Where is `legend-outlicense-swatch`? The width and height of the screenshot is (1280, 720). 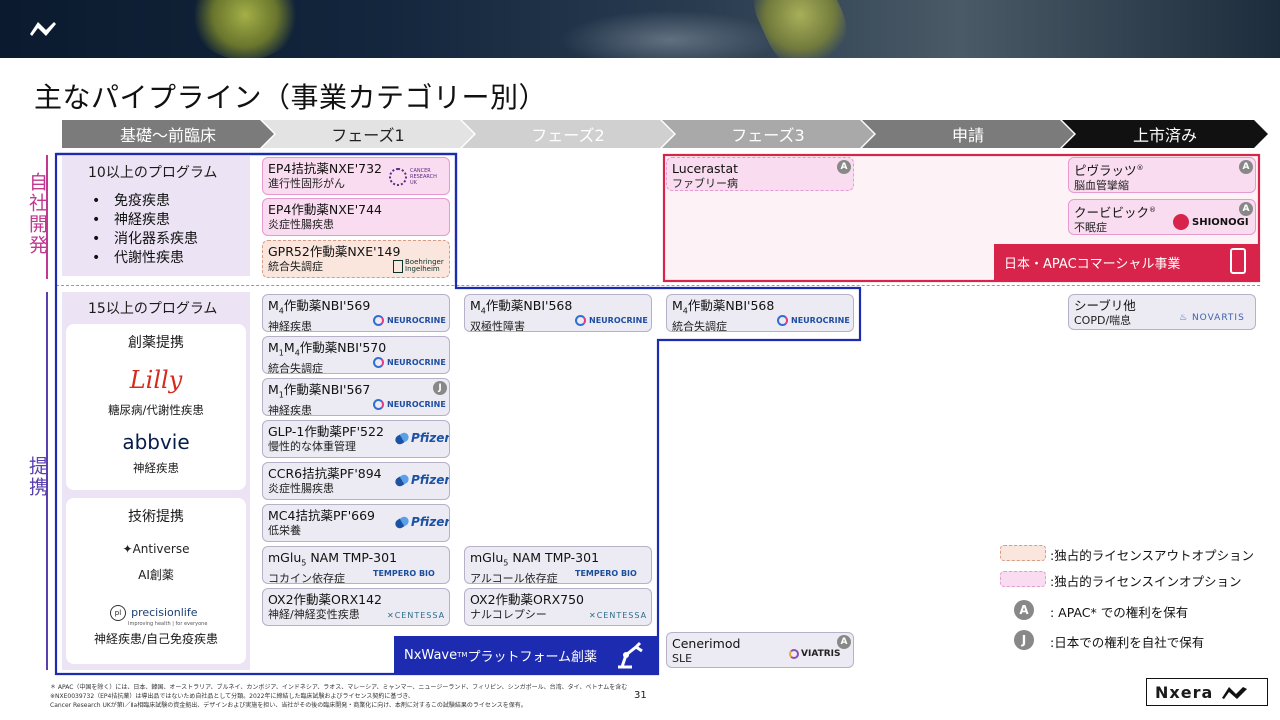 legend-outlicense-swatch is located at coordinates (1023, 553).